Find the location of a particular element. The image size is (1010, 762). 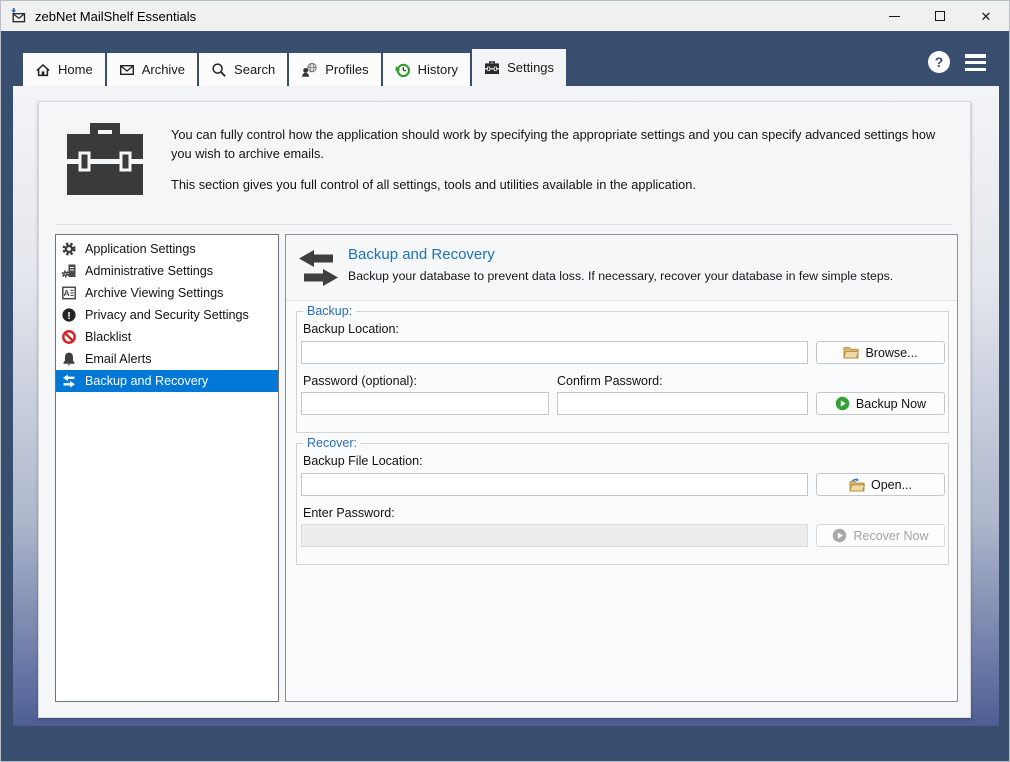

sidebar-item-email-alerts: Email Alerts is located at coordinates (167, 359).